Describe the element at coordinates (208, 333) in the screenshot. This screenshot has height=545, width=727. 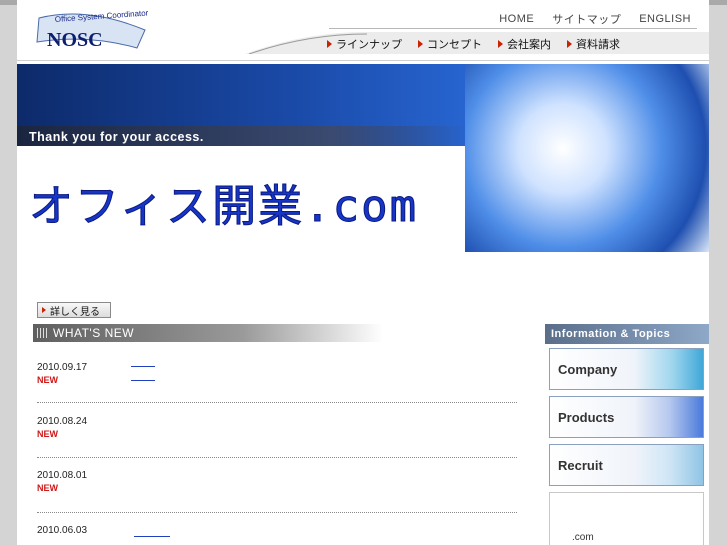
I see `whats-new-header: WHAT'S NEW` at that location.